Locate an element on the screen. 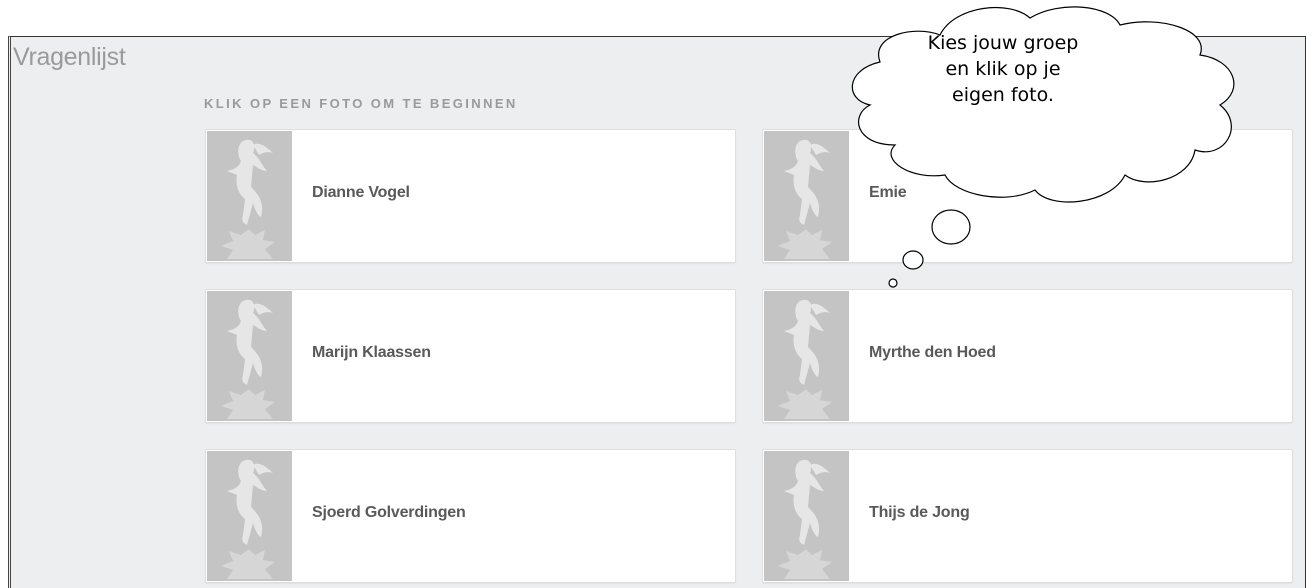 The width and height of the screenshot is (1306, 588). person-card: Myrthe den Hoed is located at coordinates (1027, 356).